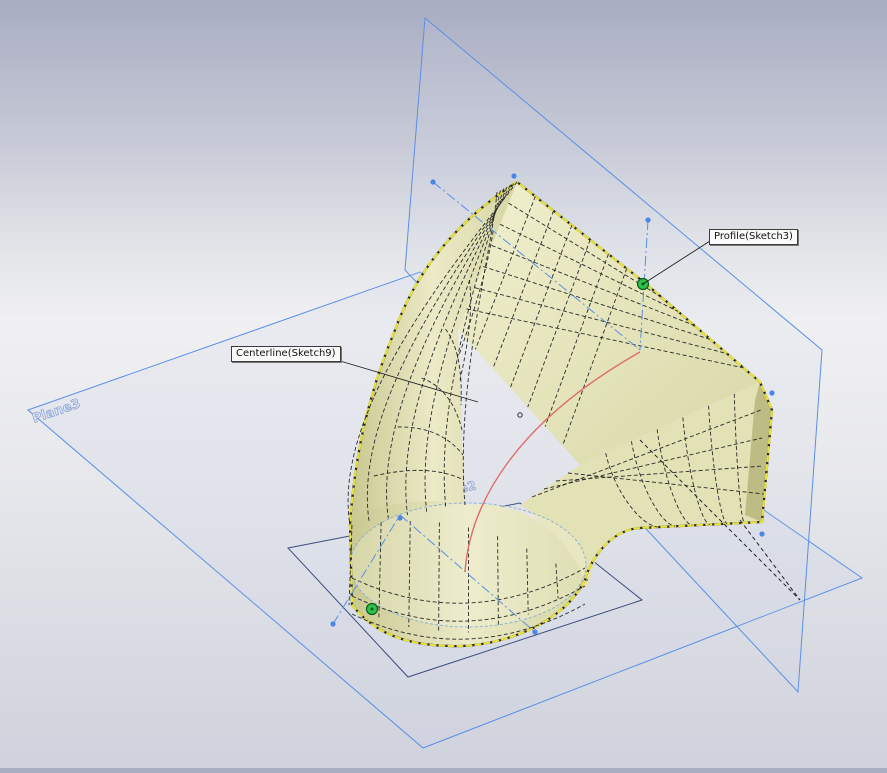 This screenshot has width=887, height=773. What do you see at coordinates (468, 565) in the screenshot?
I see `cylinder-top-rim` at bounding box center [468, 565].